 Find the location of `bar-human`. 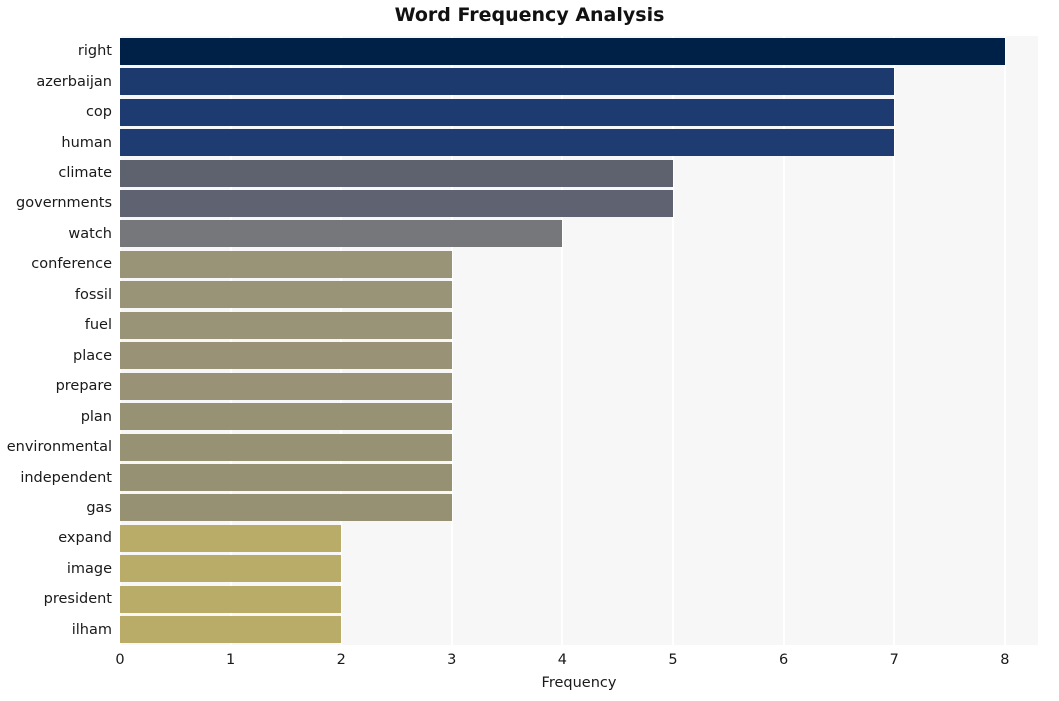

bar-human is located at coordinates (507, 143).